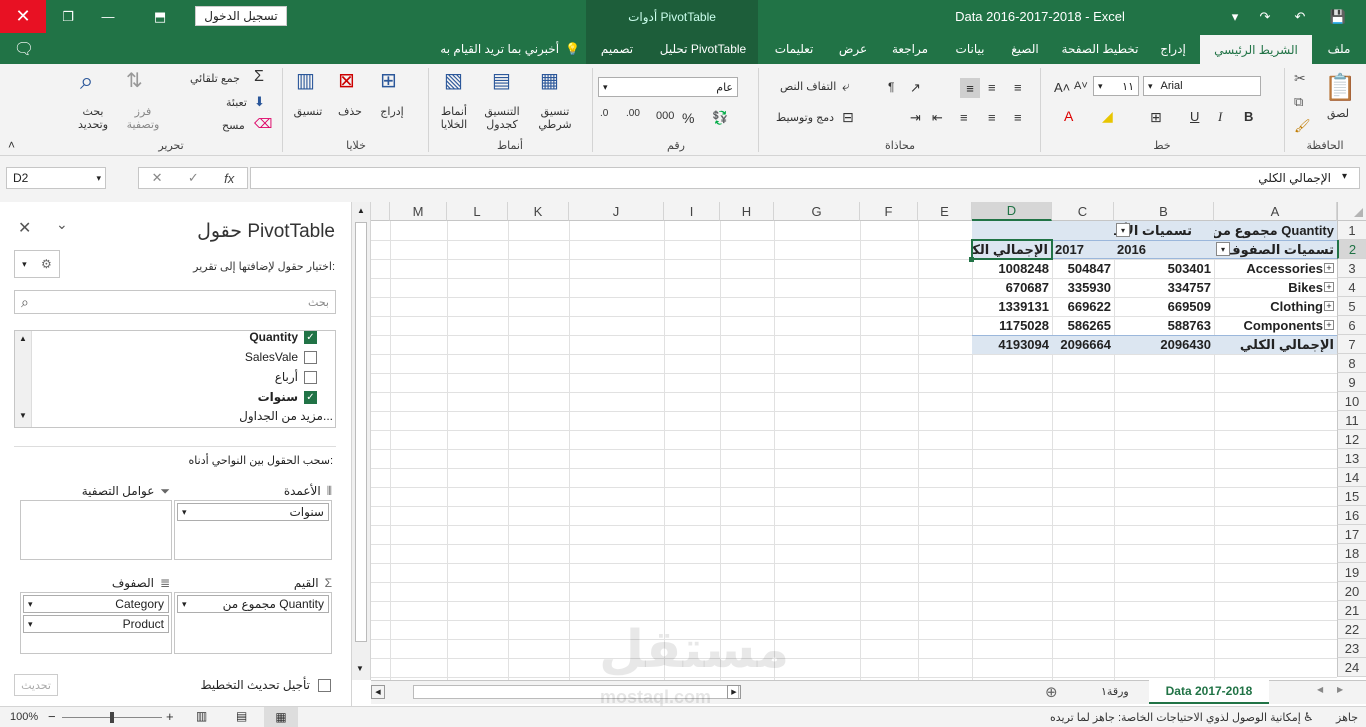 Image resolution: width=1366 pixels, height=727 pixels. I want to click on find-select-button: بحث وتحديد, so click(93, 119).